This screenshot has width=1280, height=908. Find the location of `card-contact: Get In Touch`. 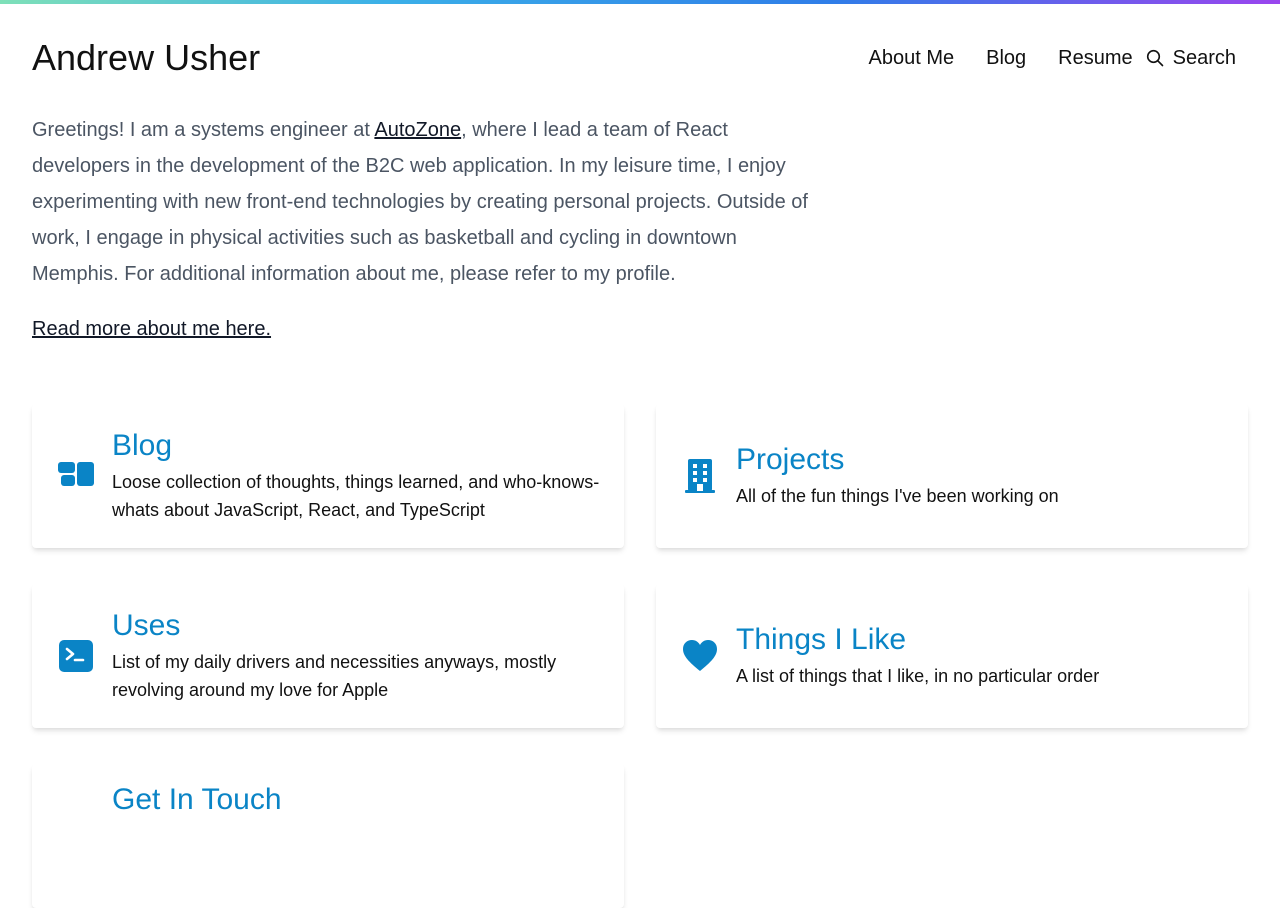

card-contact: Get In Touch is located at coordinates (328, 836).